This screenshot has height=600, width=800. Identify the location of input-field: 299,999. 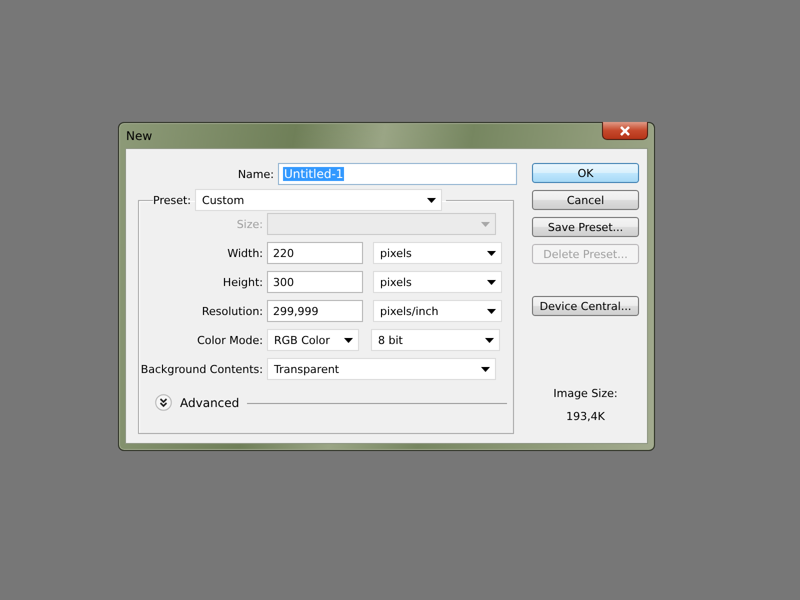
(315, 311).